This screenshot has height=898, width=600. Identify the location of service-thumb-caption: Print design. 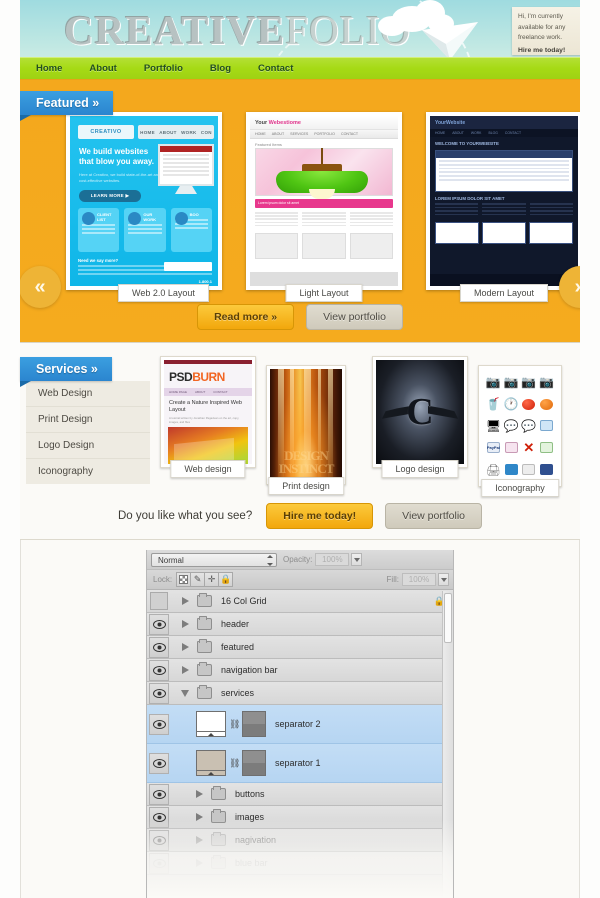
(306, 486).